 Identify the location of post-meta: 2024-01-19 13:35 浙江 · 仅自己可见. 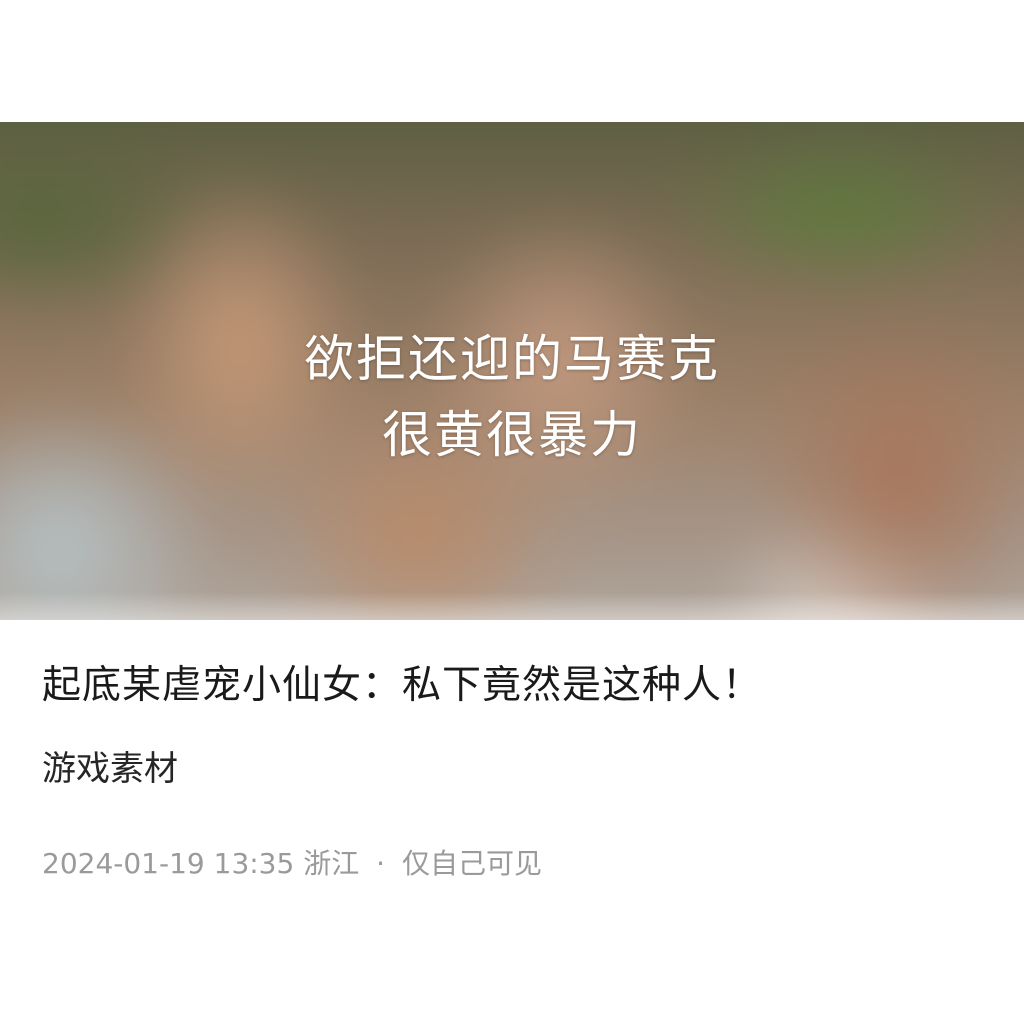
(292, 864).